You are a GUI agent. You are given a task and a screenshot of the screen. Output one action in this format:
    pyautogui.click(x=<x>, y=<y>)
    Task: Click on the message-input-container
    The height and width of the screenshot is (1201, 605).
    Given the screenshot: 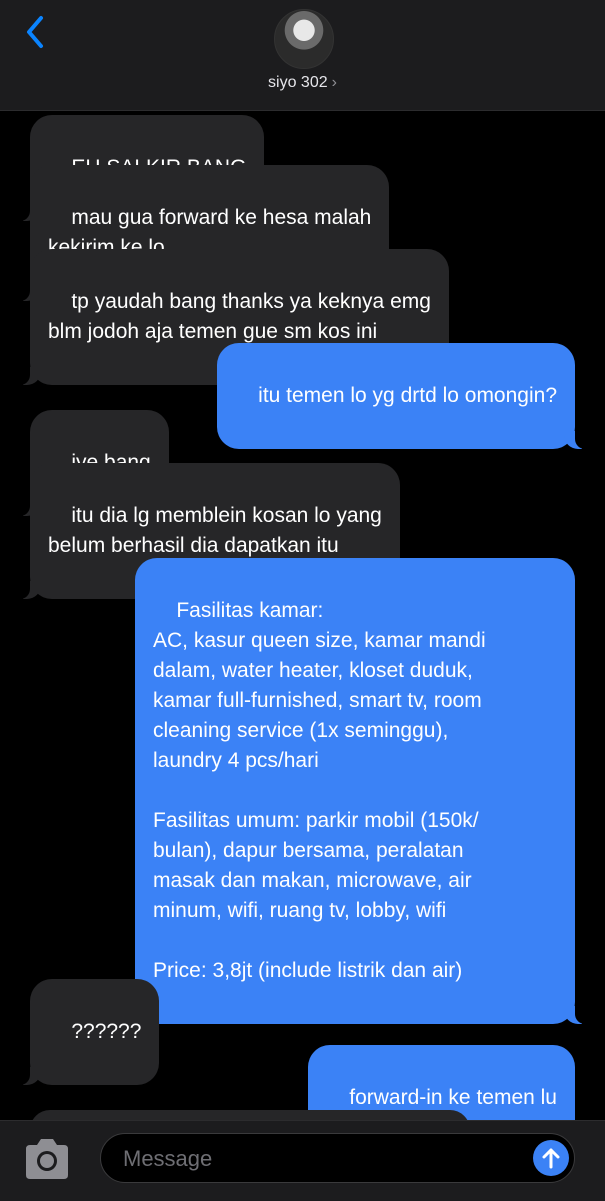 What is the action you would take?
    pyautogui.click(x=337, y=1158)
    